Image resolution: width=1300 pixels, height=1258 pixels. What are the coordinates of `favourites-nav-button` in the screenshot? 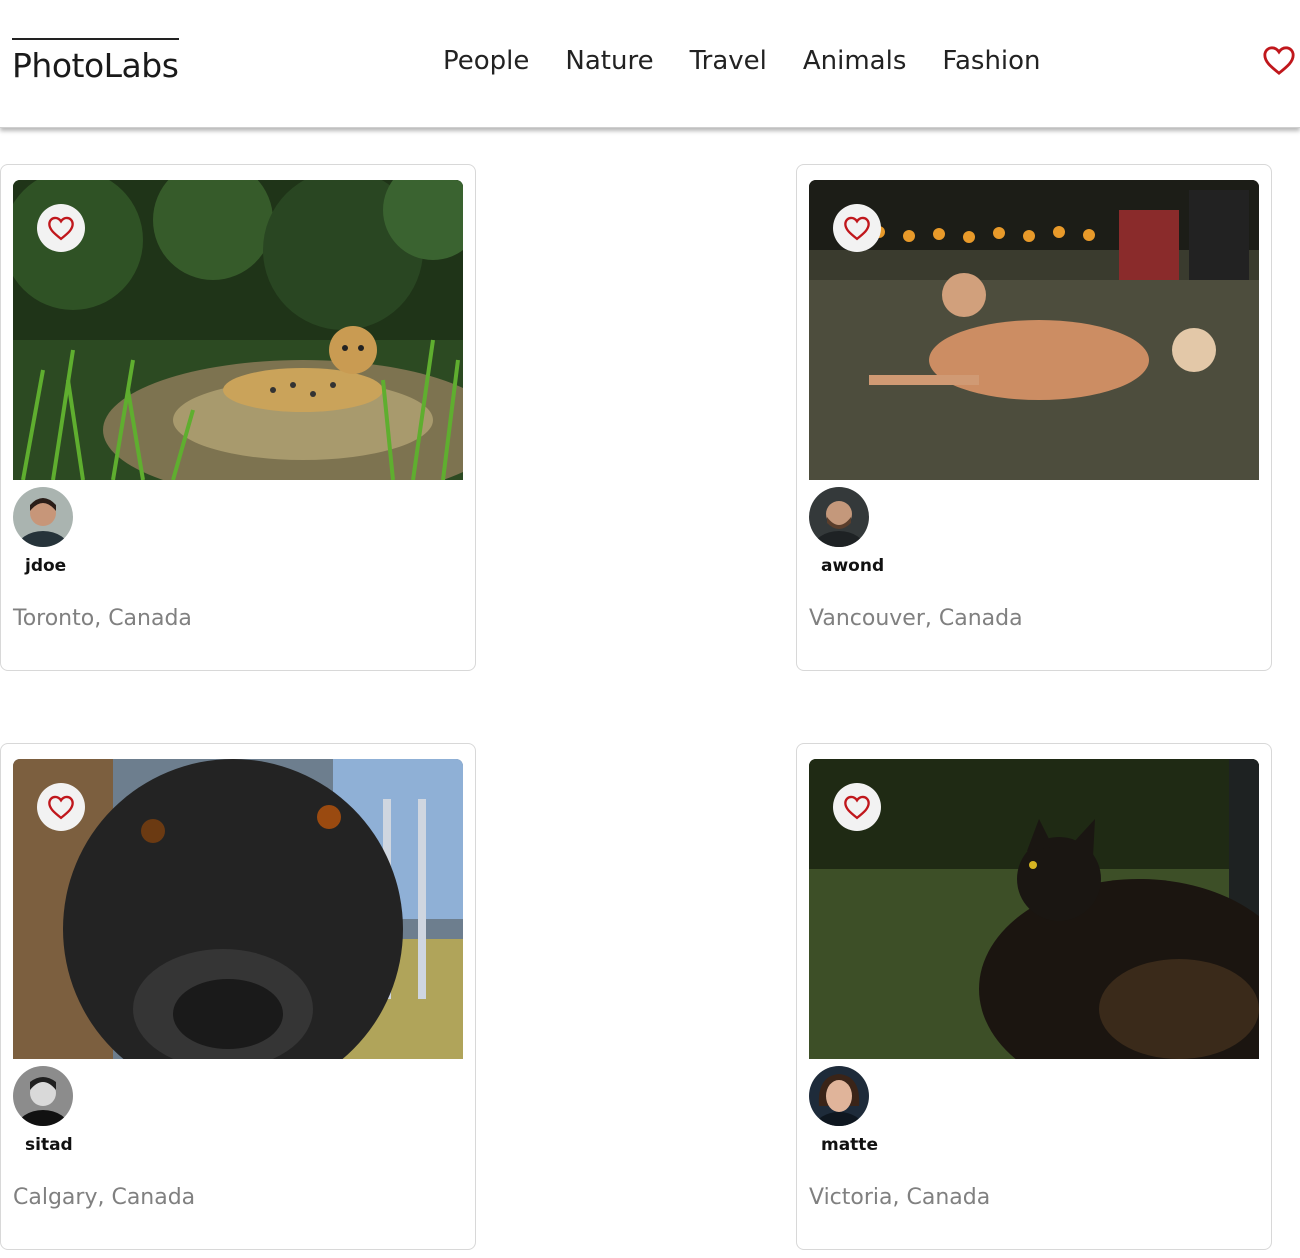 It's located at (1279, 60).